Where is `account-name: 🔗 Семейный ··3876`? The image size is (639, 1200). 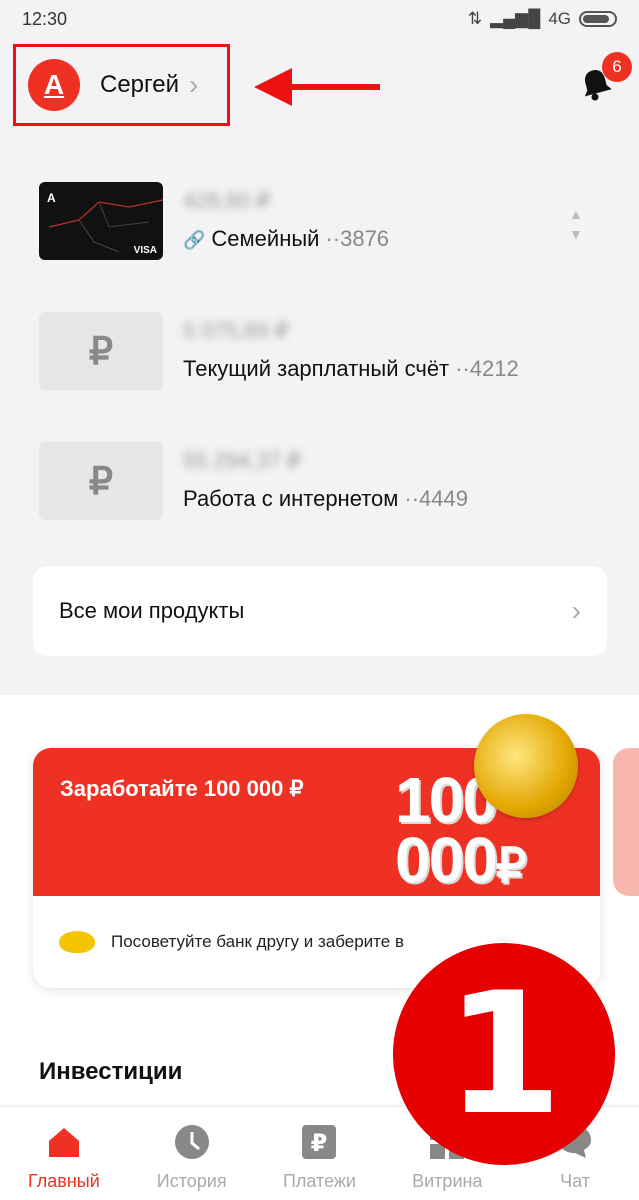 account-name: 🔗 Семейный ··3876 is located at coordinates (286, 238).